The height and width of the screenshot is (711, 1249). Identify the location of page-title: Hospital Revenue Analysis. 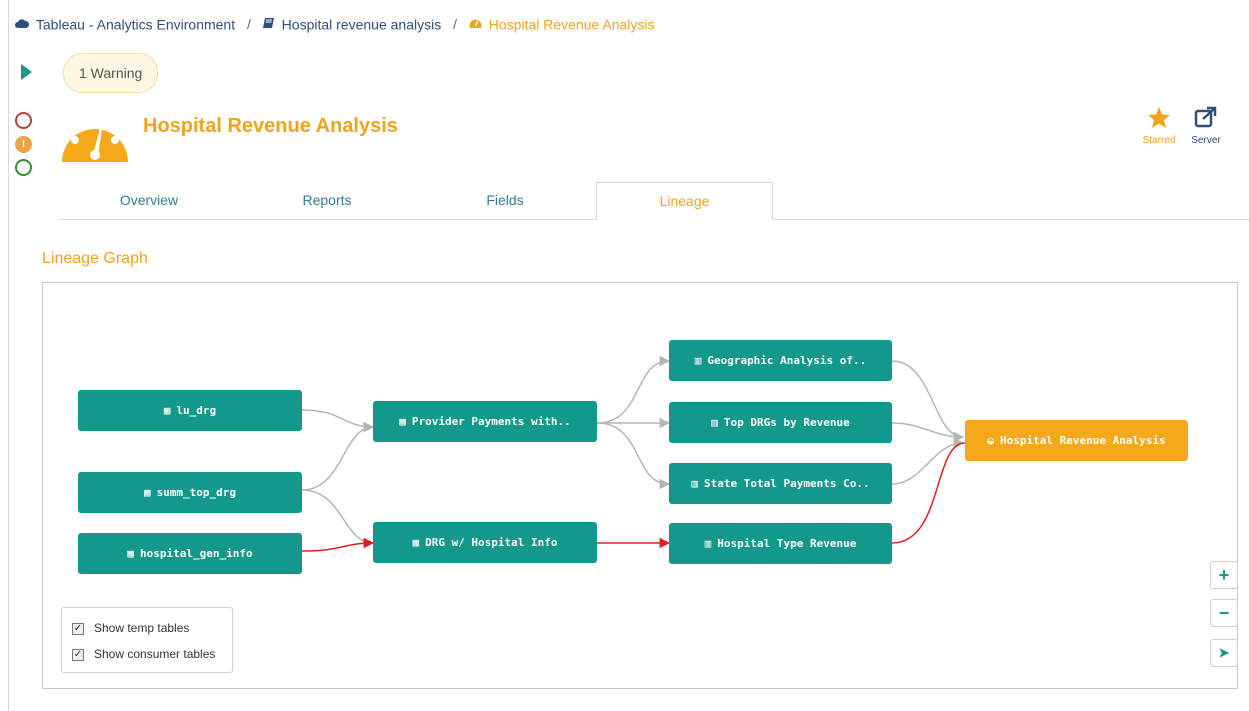
(270, 126).